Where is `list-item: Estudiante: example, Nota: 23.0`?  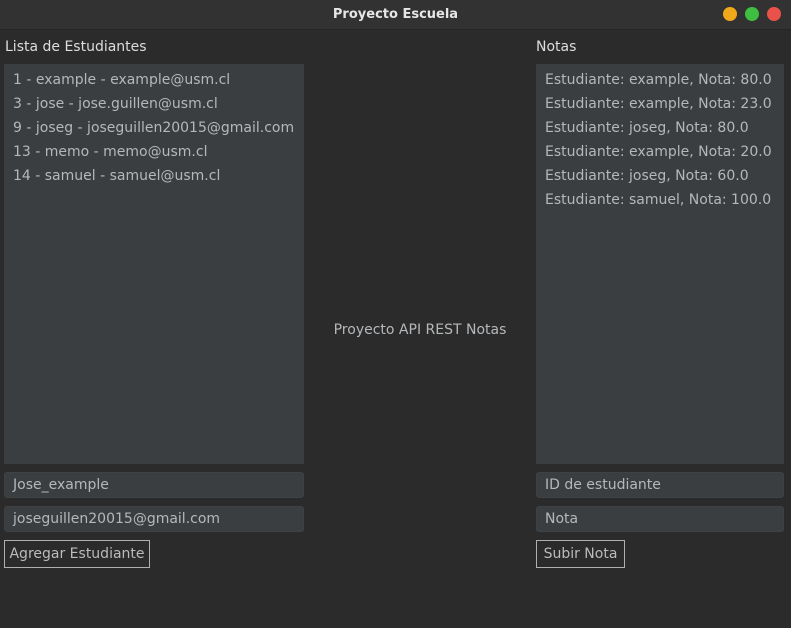 list-item: Estudiante: example, Nota: 23.0 is located at coordinates (660, 104).